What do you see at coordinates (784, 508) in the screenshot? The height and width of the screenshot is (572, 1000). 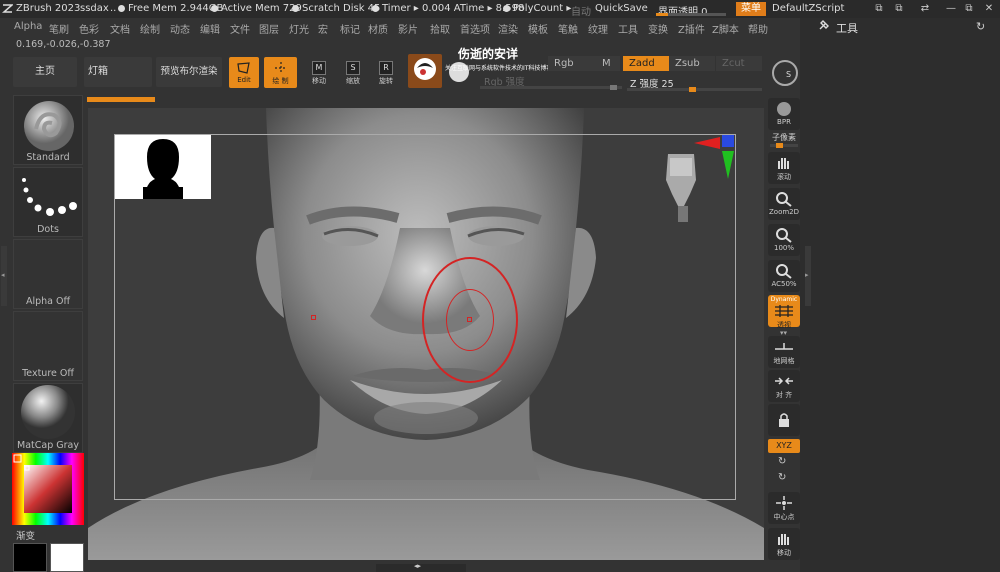 I see `center-point-button: 中心点` at bounding box center [784, 508].